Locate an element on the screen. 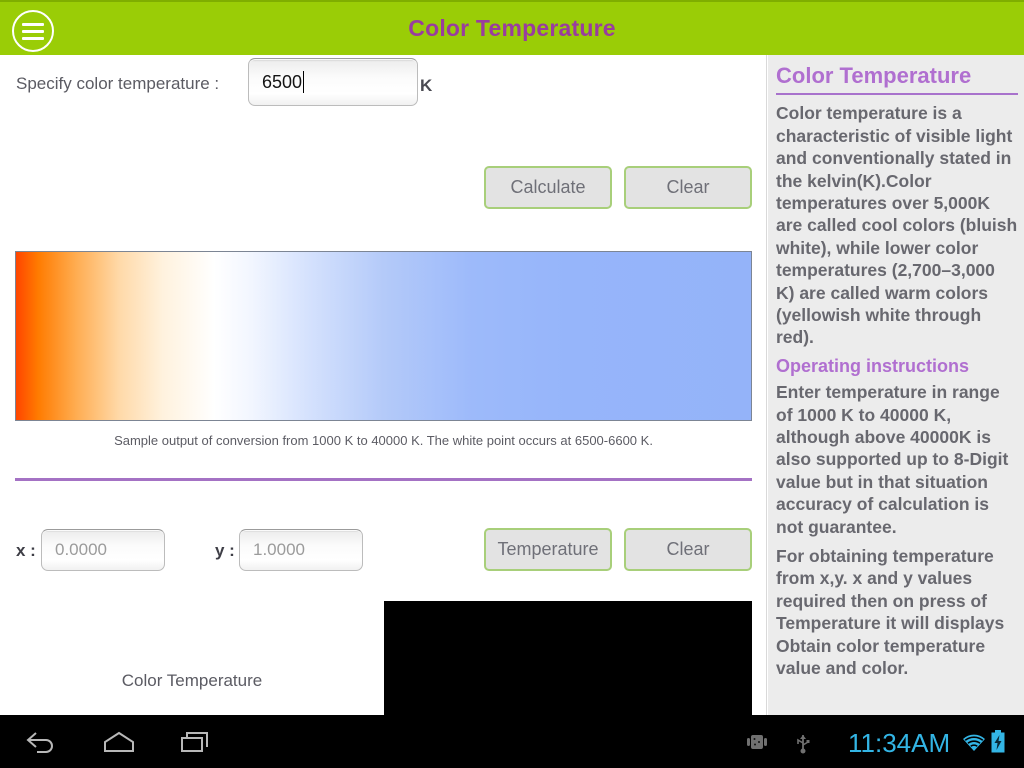  result-label: Color Temperature is located at coordinates (192, 680).